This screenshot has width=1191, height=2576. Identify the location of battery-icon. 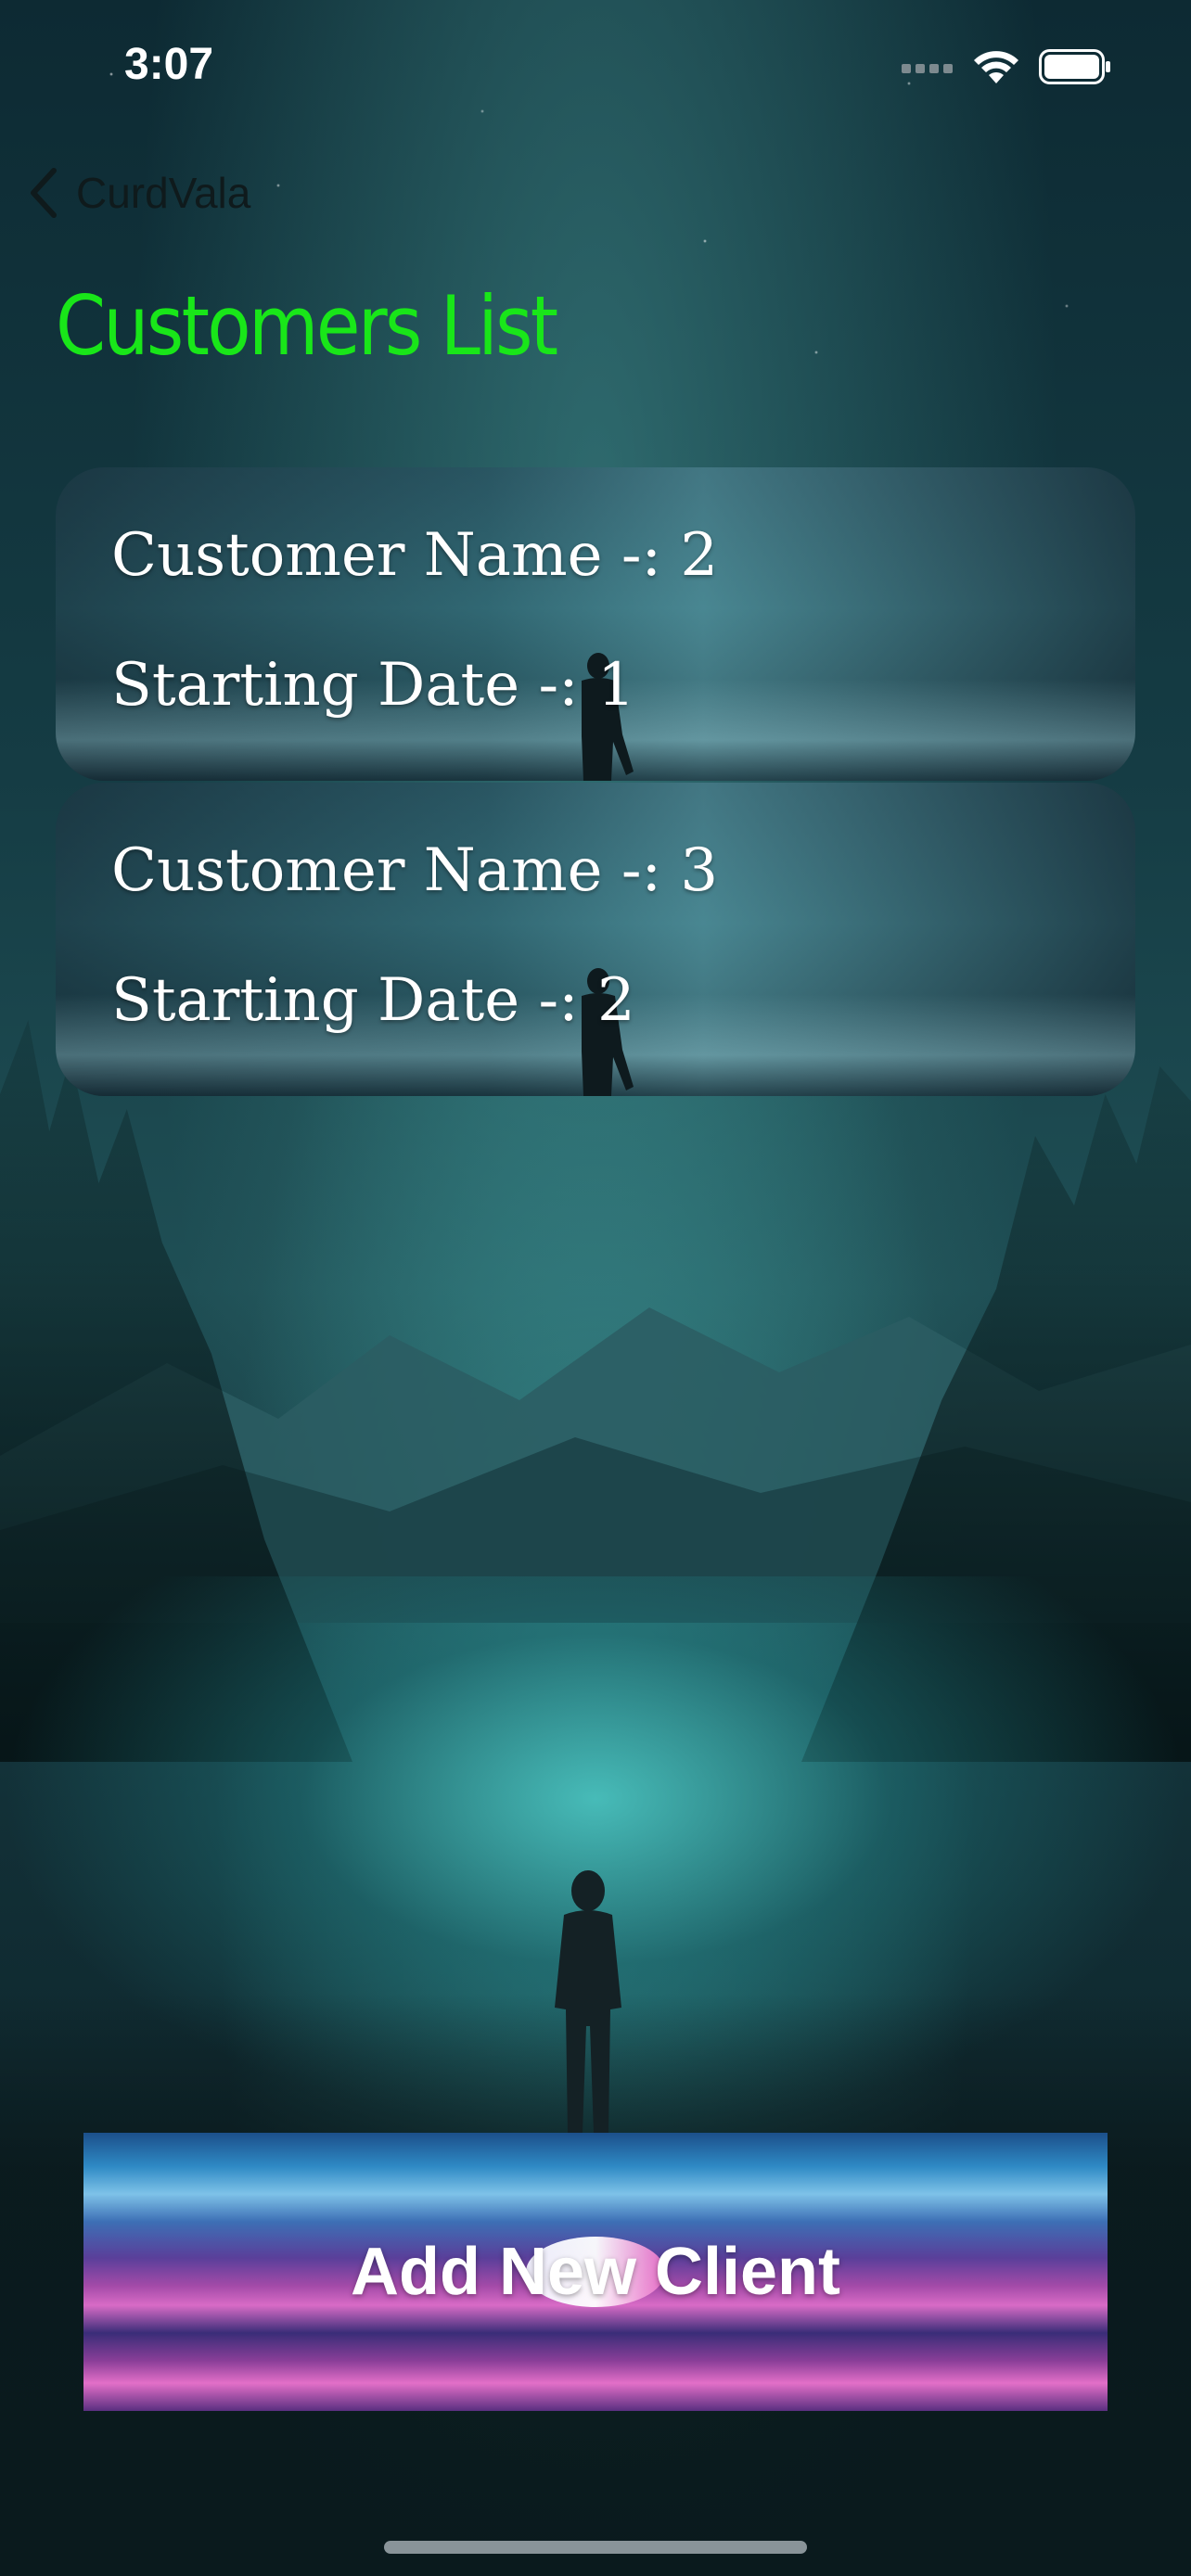
(1074, 66).